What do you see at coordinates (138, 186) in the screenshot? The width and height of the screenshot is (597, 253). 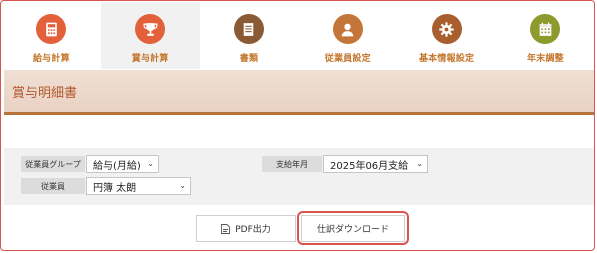 I see `employee-select: 円簿 太朗 ⌄` at bounding box center [138, 186].